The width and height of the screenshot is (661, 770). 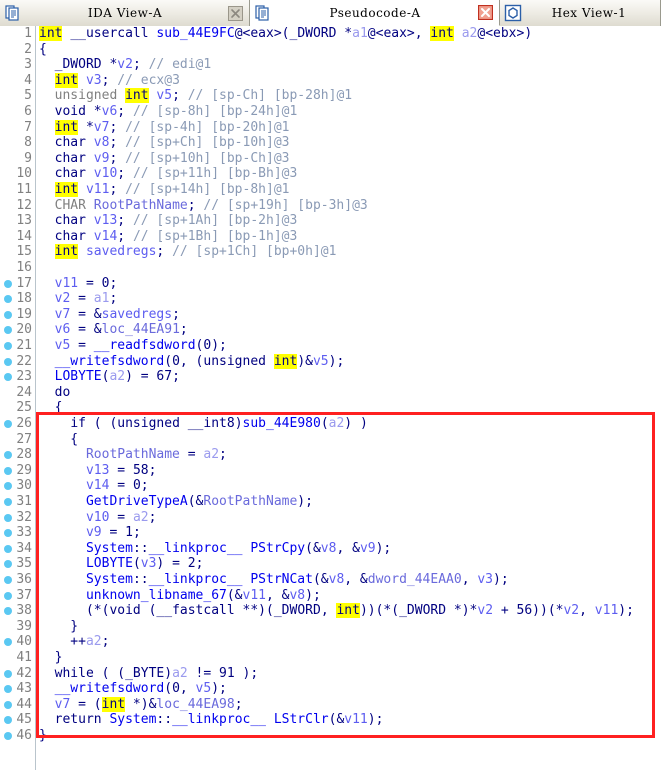 I want to click on line-number: 46, so click(x=24, y=735).